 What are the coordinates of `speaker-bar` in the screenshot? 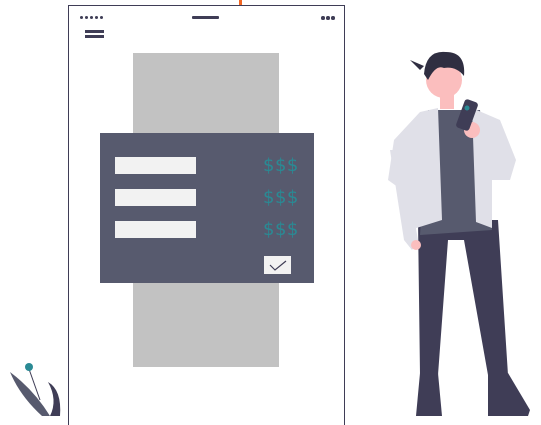 It's located at (205, 17).